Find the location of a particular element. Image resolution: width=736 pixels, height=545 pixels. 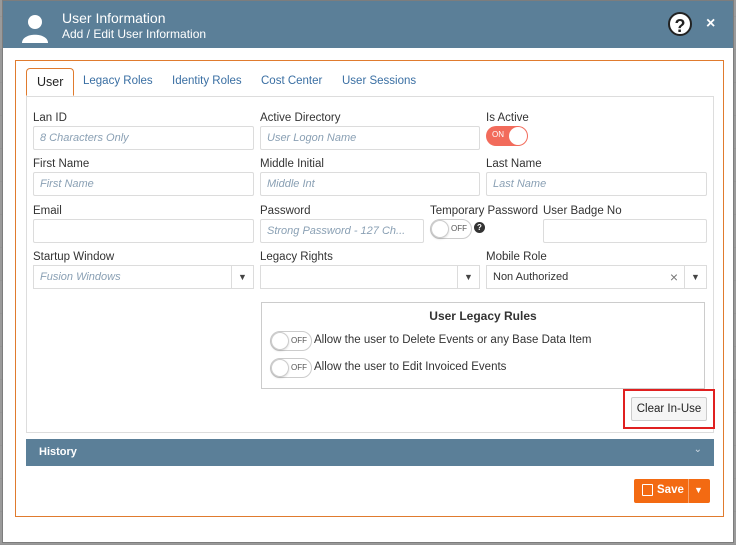

startup-window-label: Startup Window is located at coordinates (74, 257).